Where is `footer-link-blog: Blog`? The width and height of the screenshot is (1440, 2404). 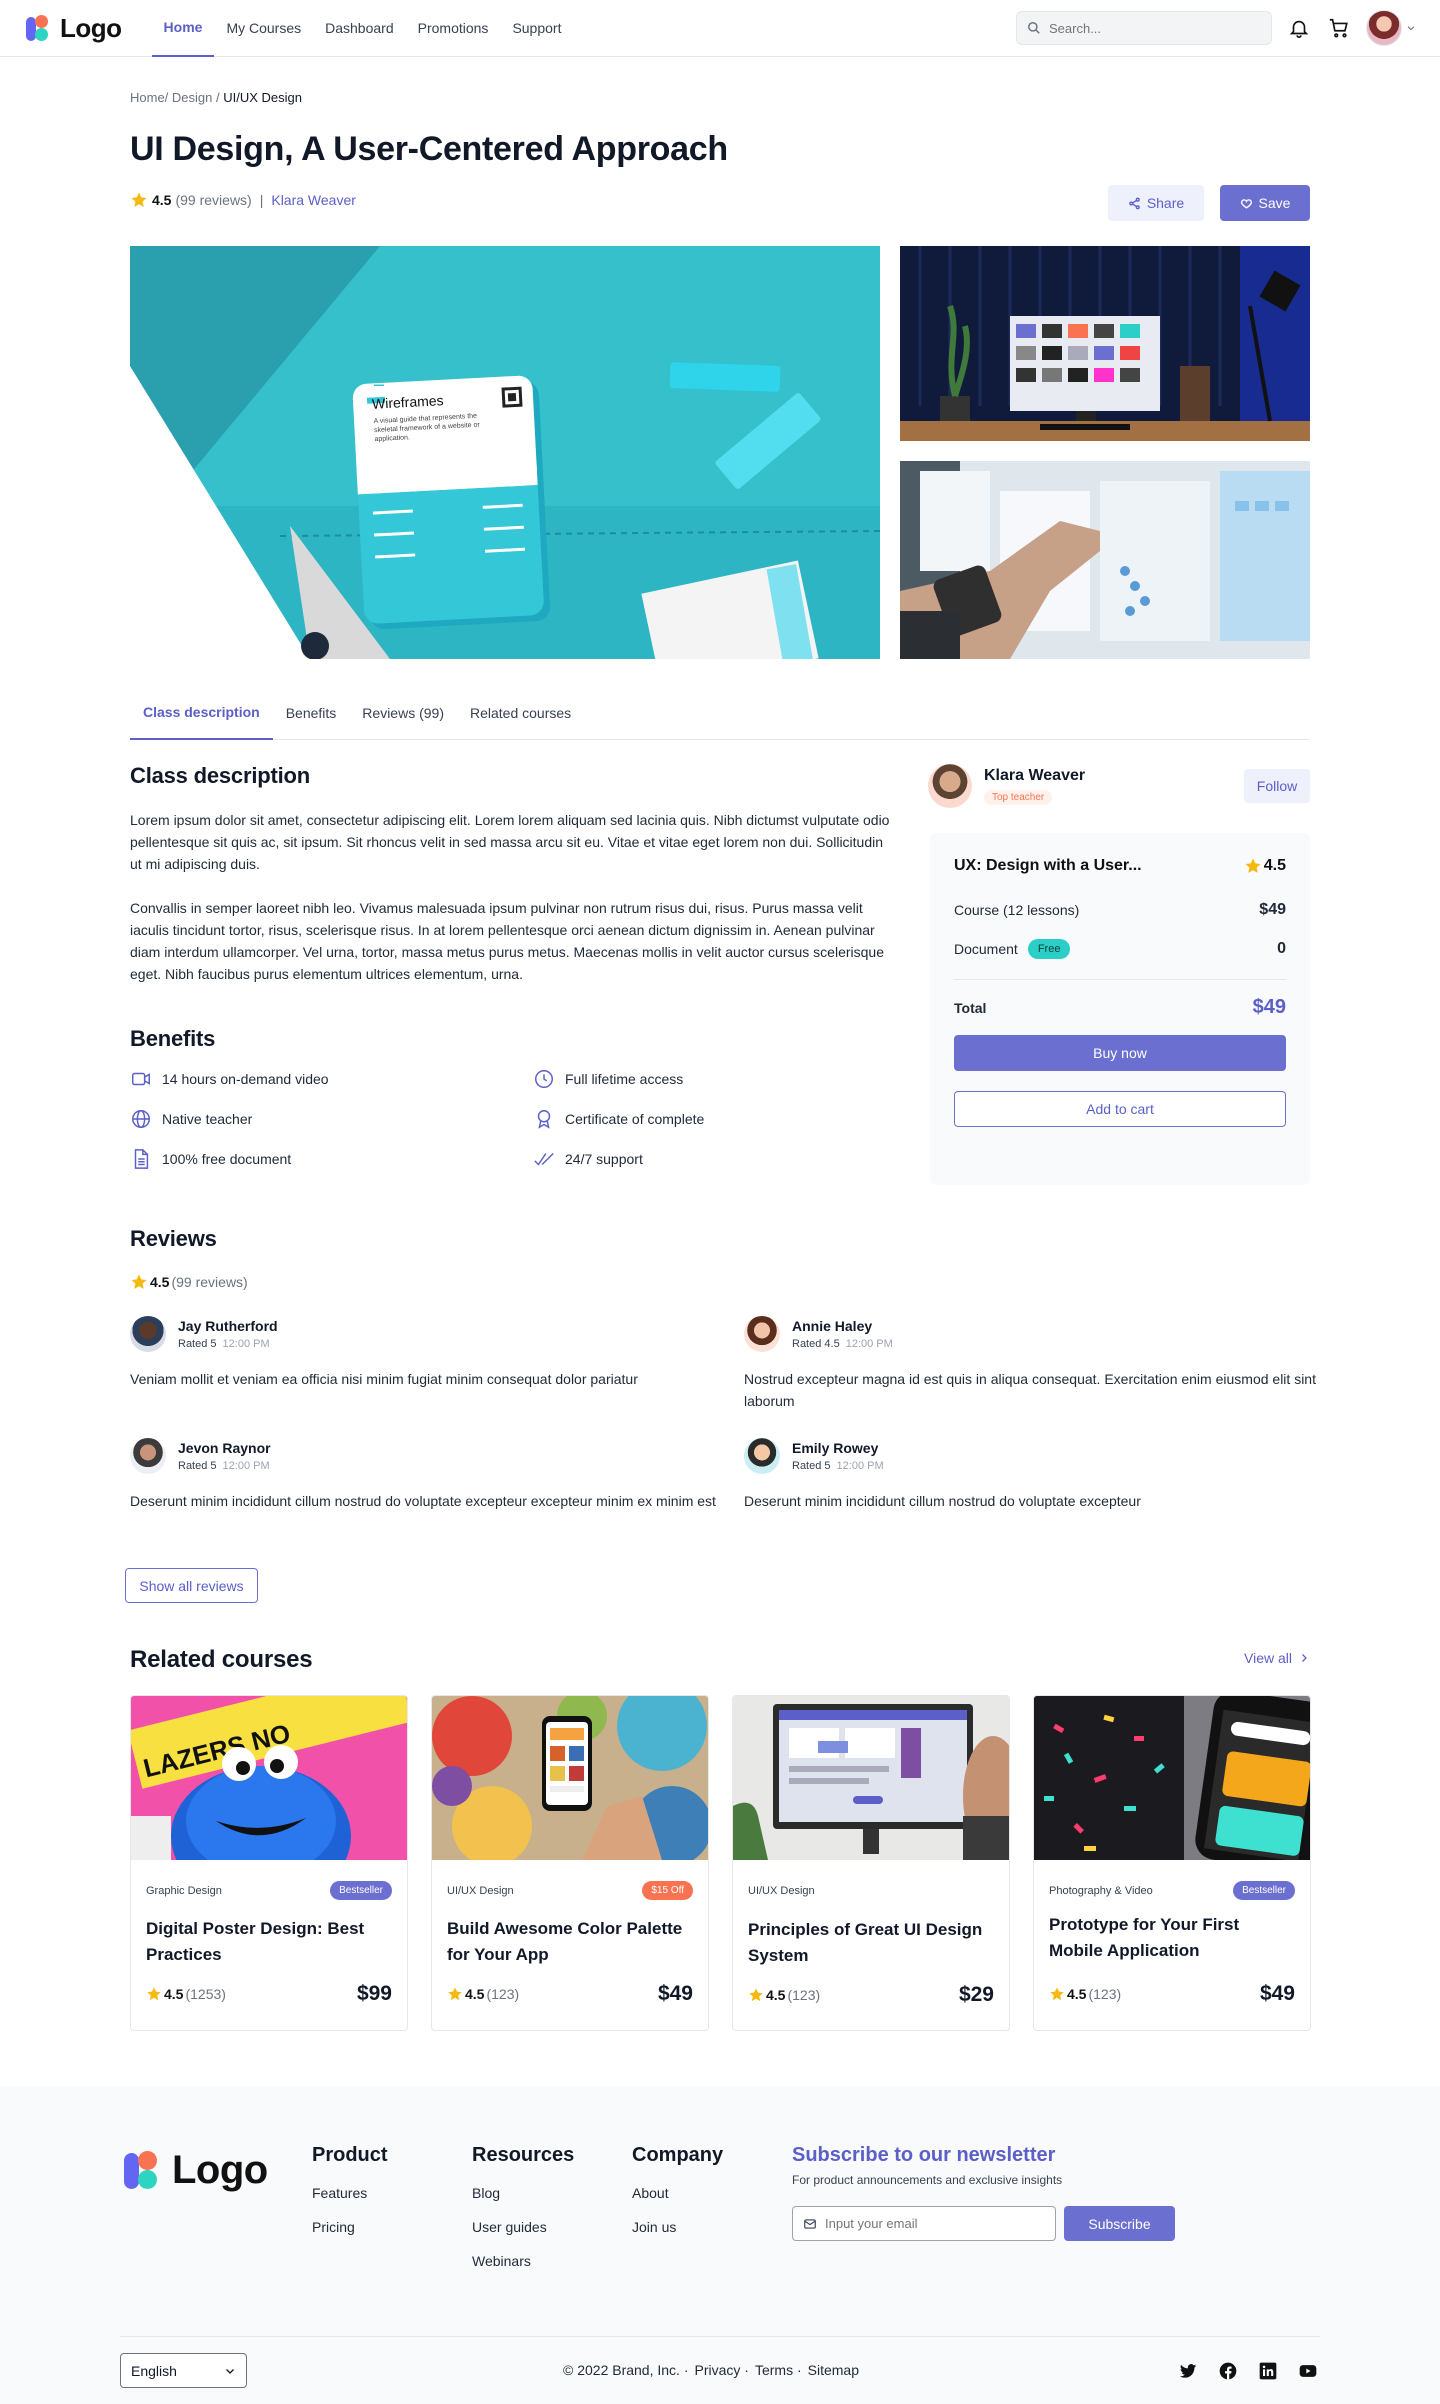 footer-link-blog: Blog is located at coordinates (523, 2193).